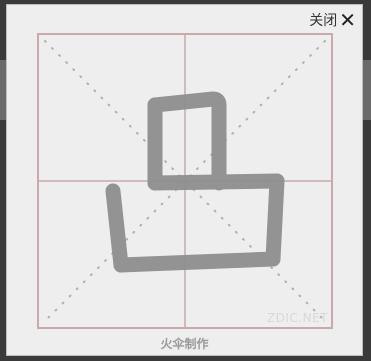 The width and height of the screenshot is (371, 361). Describe the element at coordinates (323, 21) in the screenshot. I see `close-label: 关闭` at that location.